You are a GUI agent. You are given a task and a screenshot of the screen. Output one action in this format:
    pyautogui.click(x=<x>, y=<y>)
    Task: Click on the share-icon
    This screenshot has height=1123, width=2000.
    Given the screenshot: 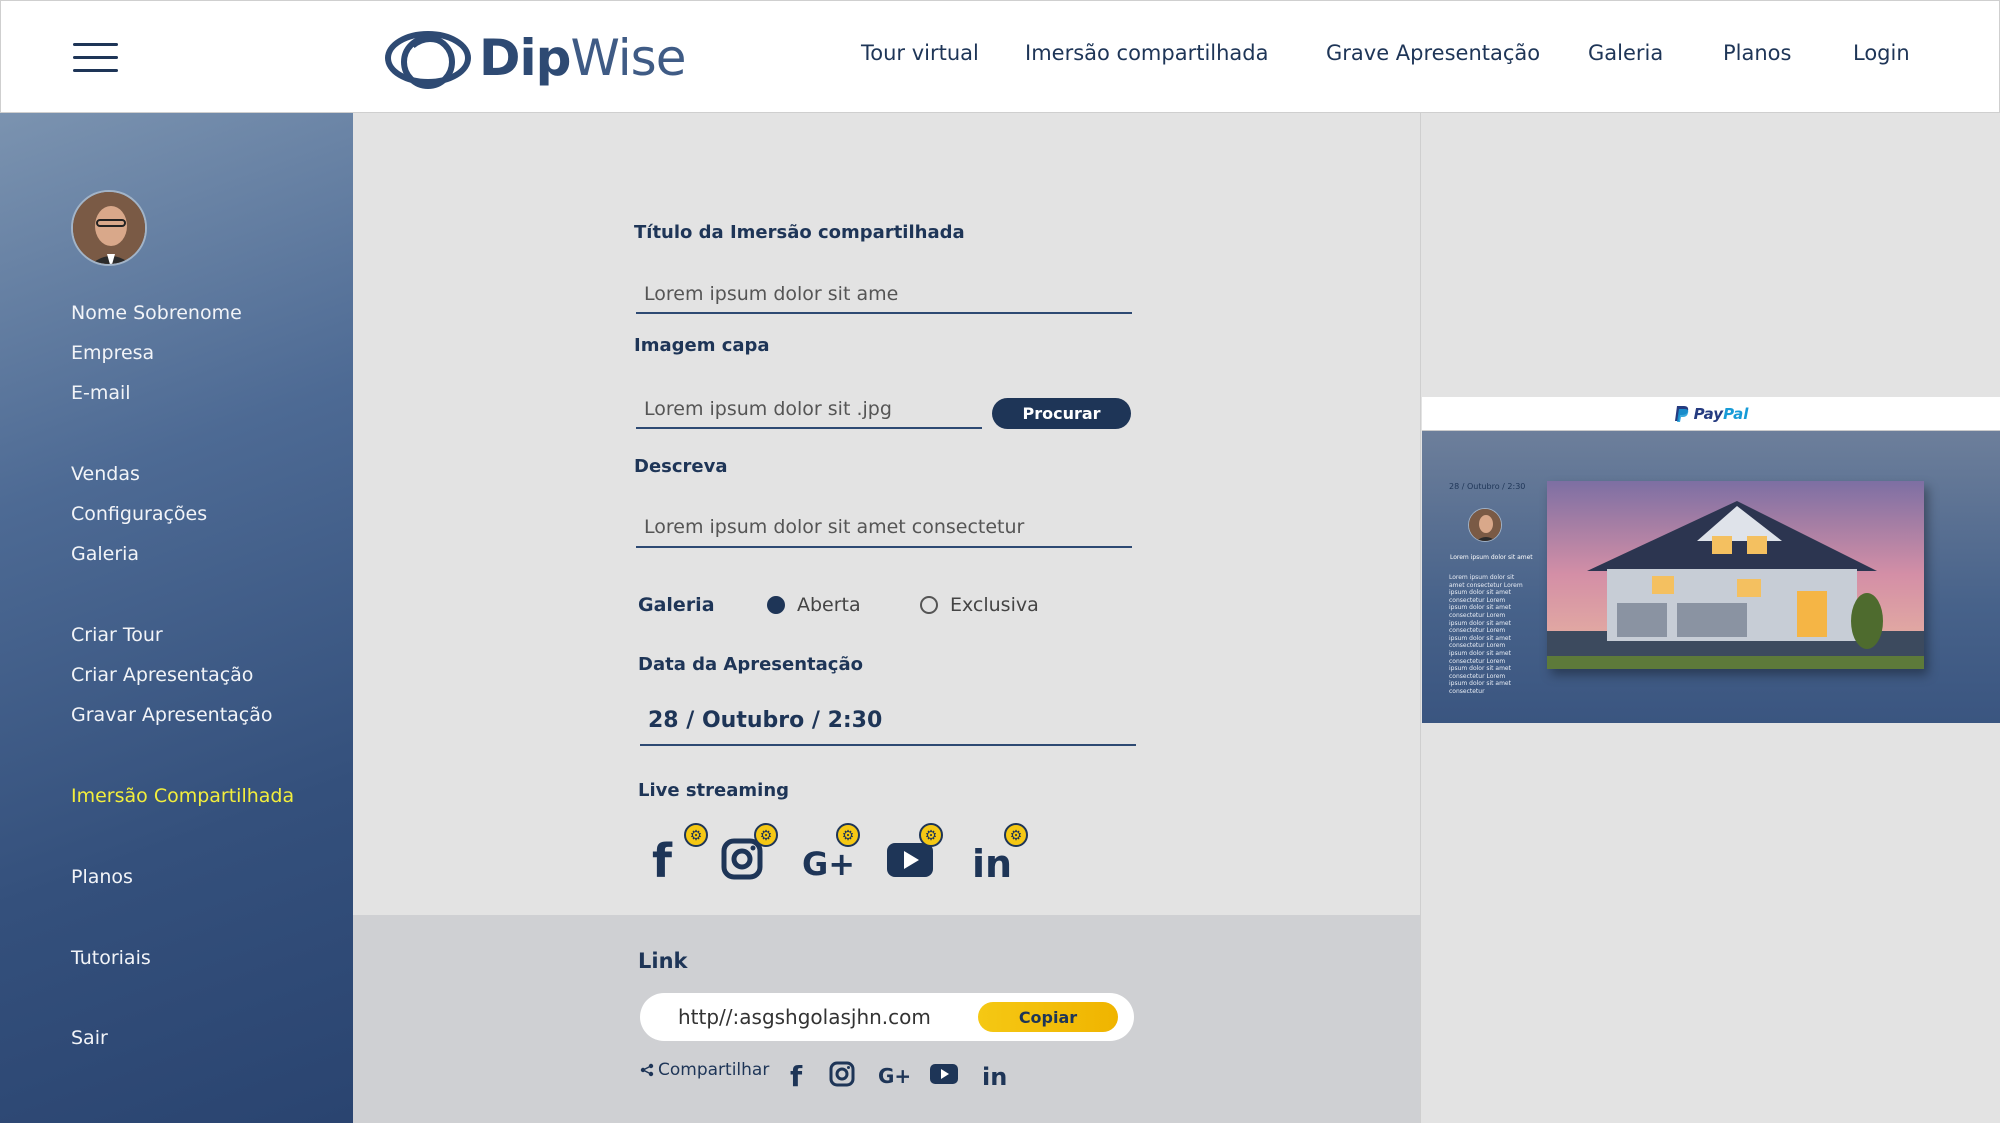 What is the action you would take?
    pyautogui.click(x=647, y=1070)
    